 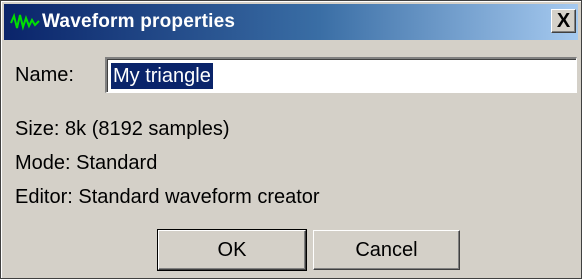 What do you see at coordinates (167, 197) in the screenshot?
I see `editor-info: Editor: Standard waveform creator` at bounding box center [167, 197].